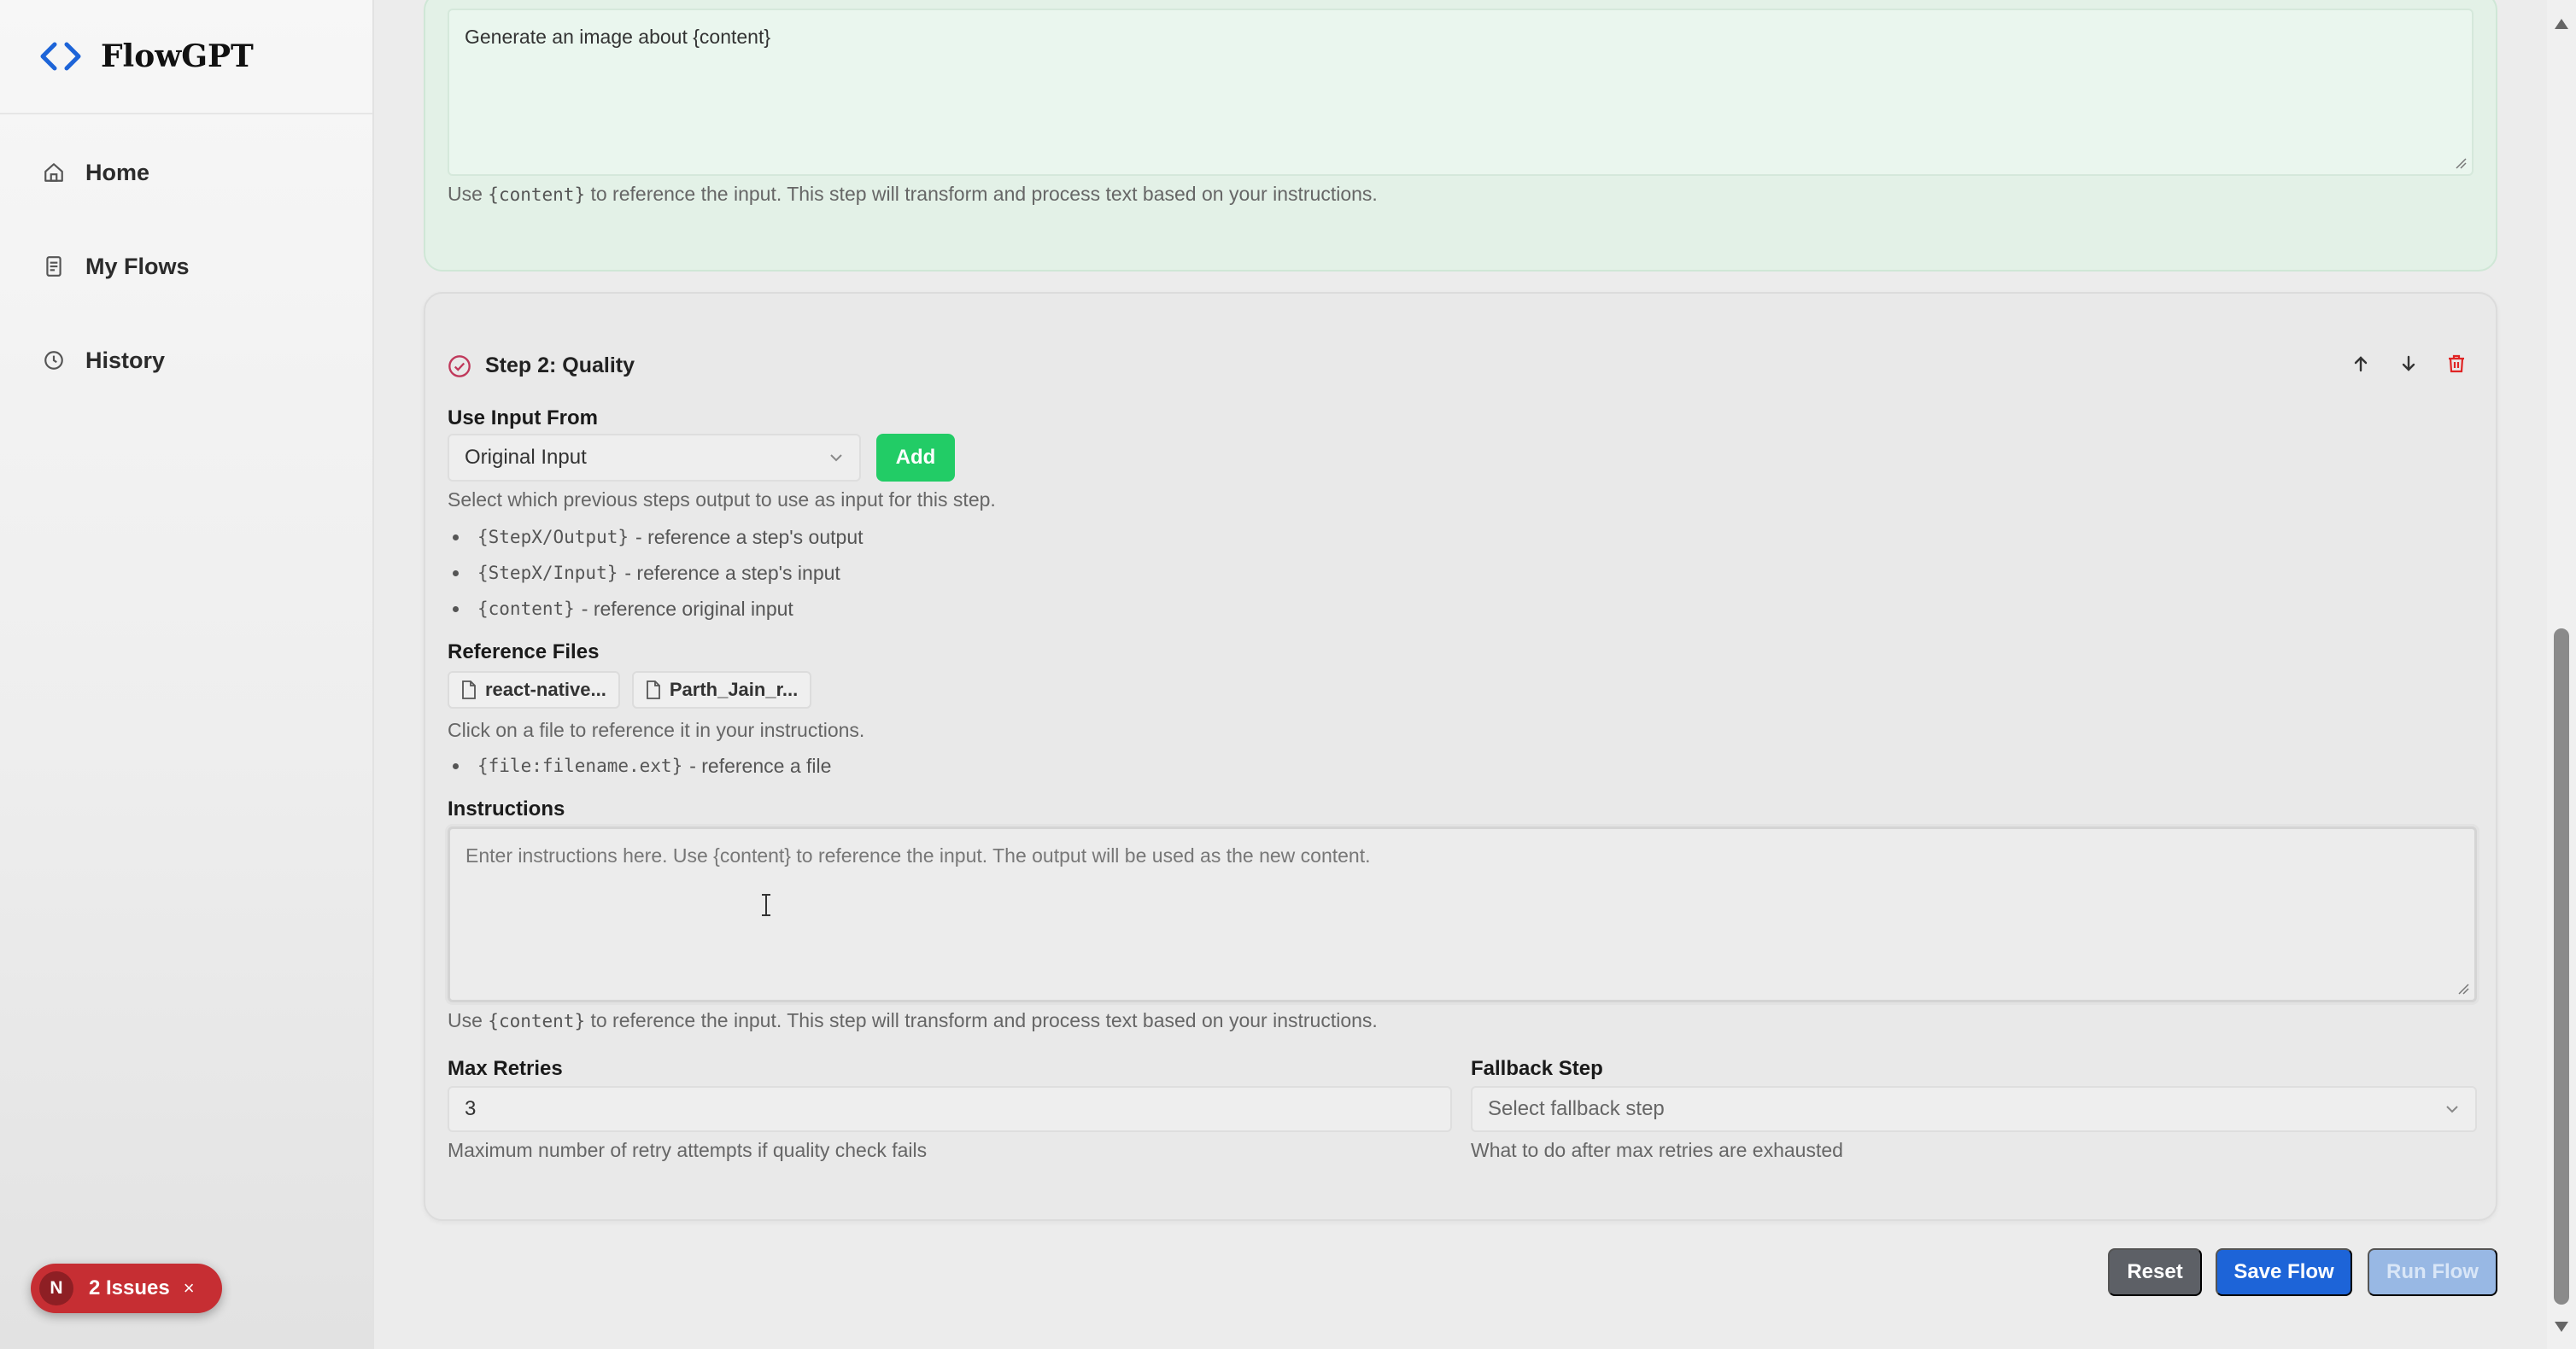 This screenshot has height=1349, width=2576. I want to click on document-icon, so click(53, 266).